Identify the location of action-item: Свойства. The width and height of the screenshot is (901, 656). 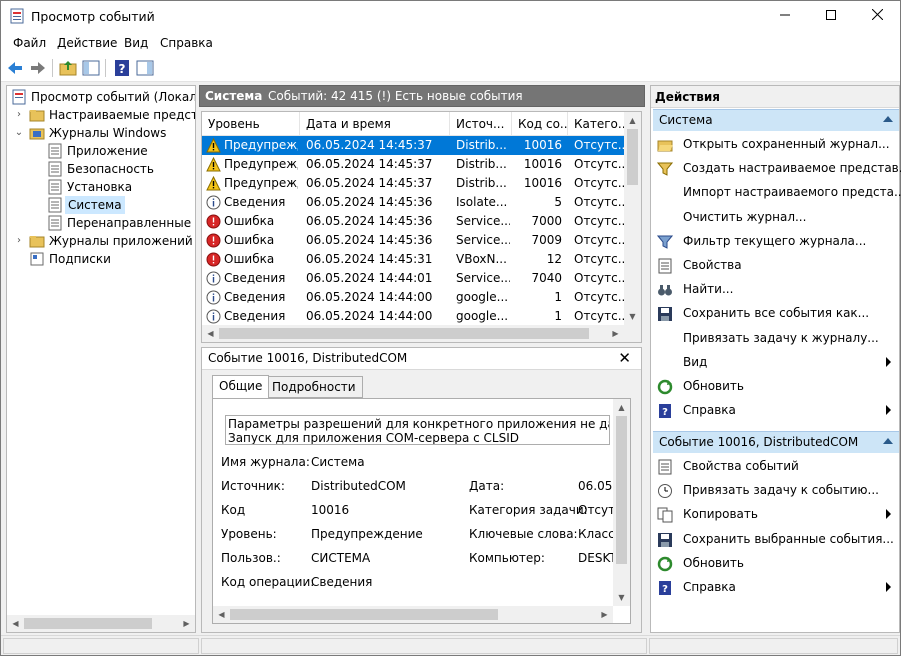
(775, 266).